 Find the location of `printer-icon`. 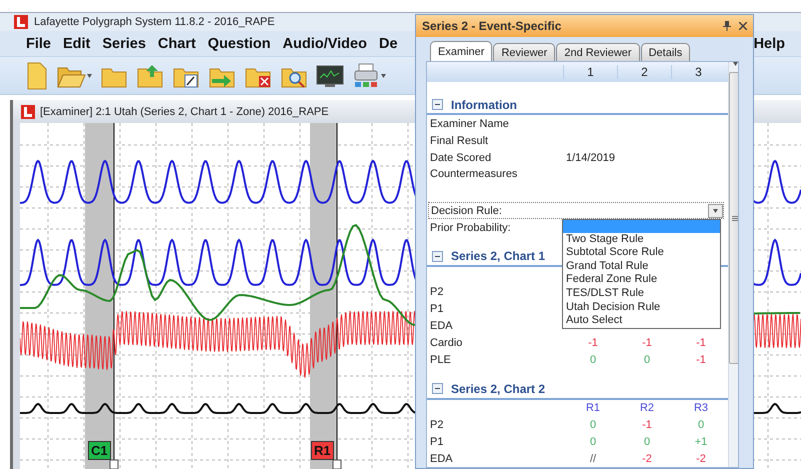

printer-icon is located at coordinates (366, 76).